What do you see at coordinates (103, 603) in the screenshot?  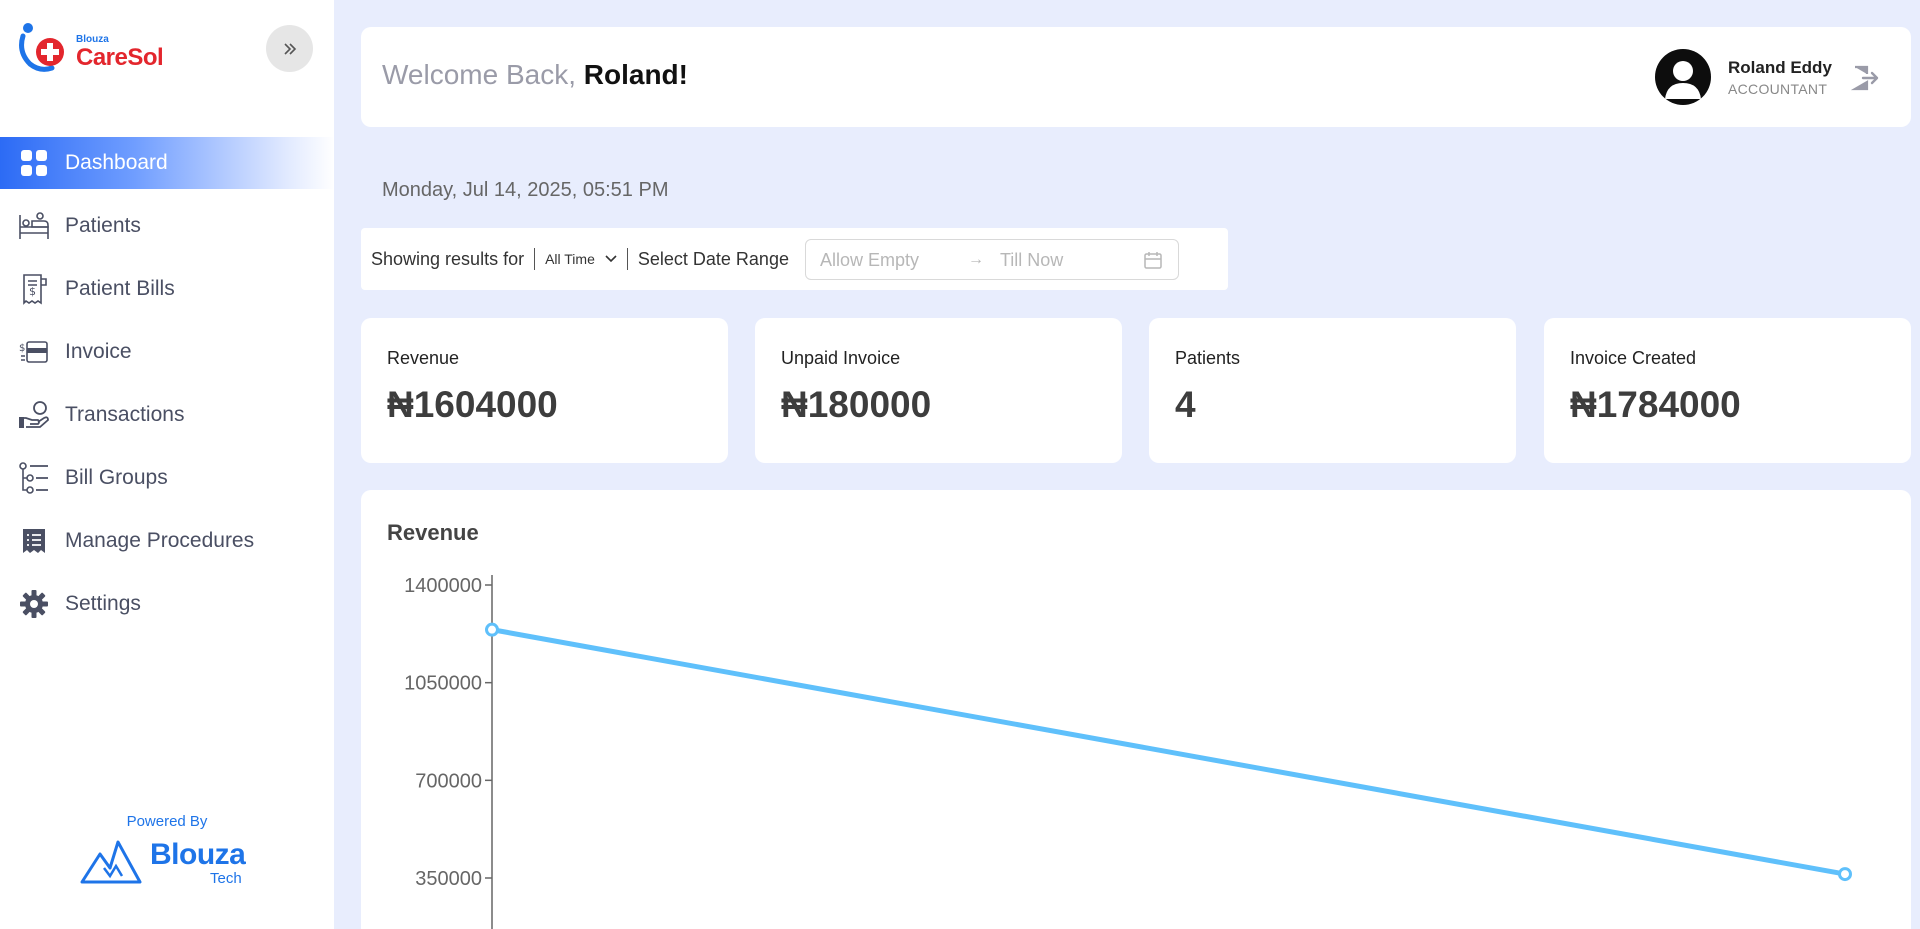 I see `sidebar-item-label: Settings` at bounding box center [103, 603].